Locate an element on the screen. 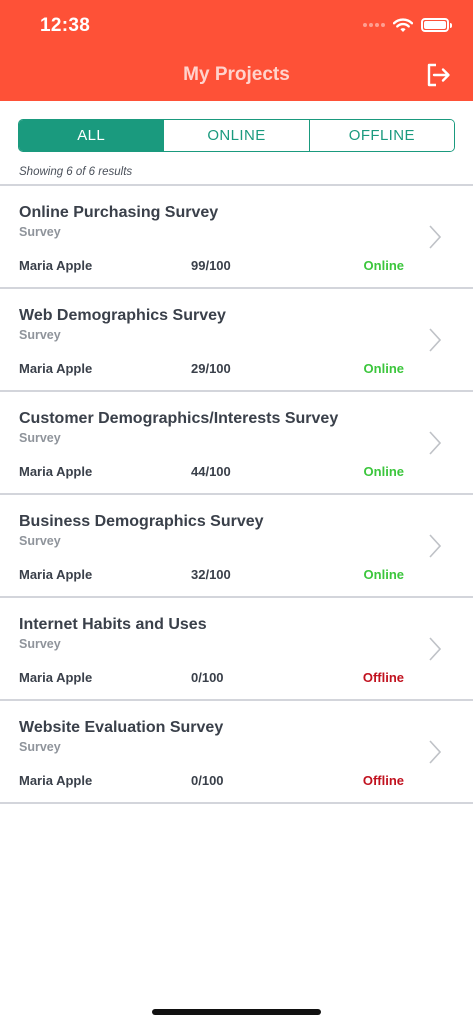 This screenshot has height=1024, width=473. divider is located at coordinates (236, 803).